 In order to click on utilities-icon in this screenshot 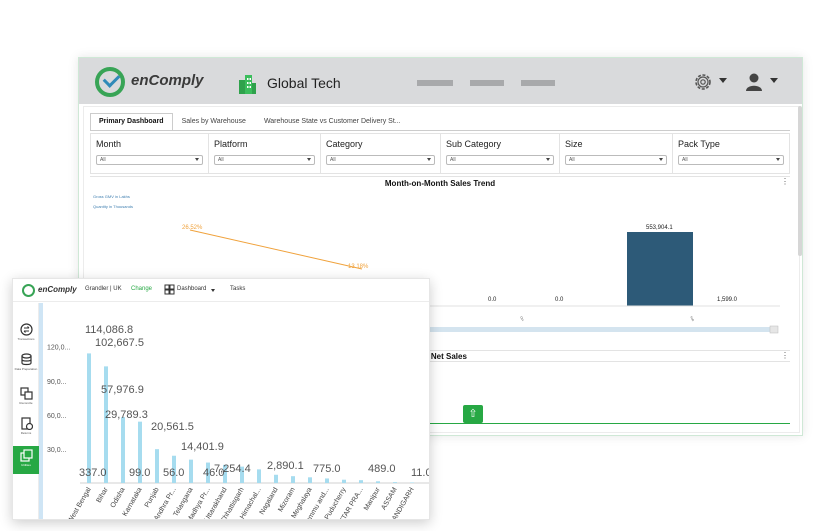, I will do `click(26, 455)`.